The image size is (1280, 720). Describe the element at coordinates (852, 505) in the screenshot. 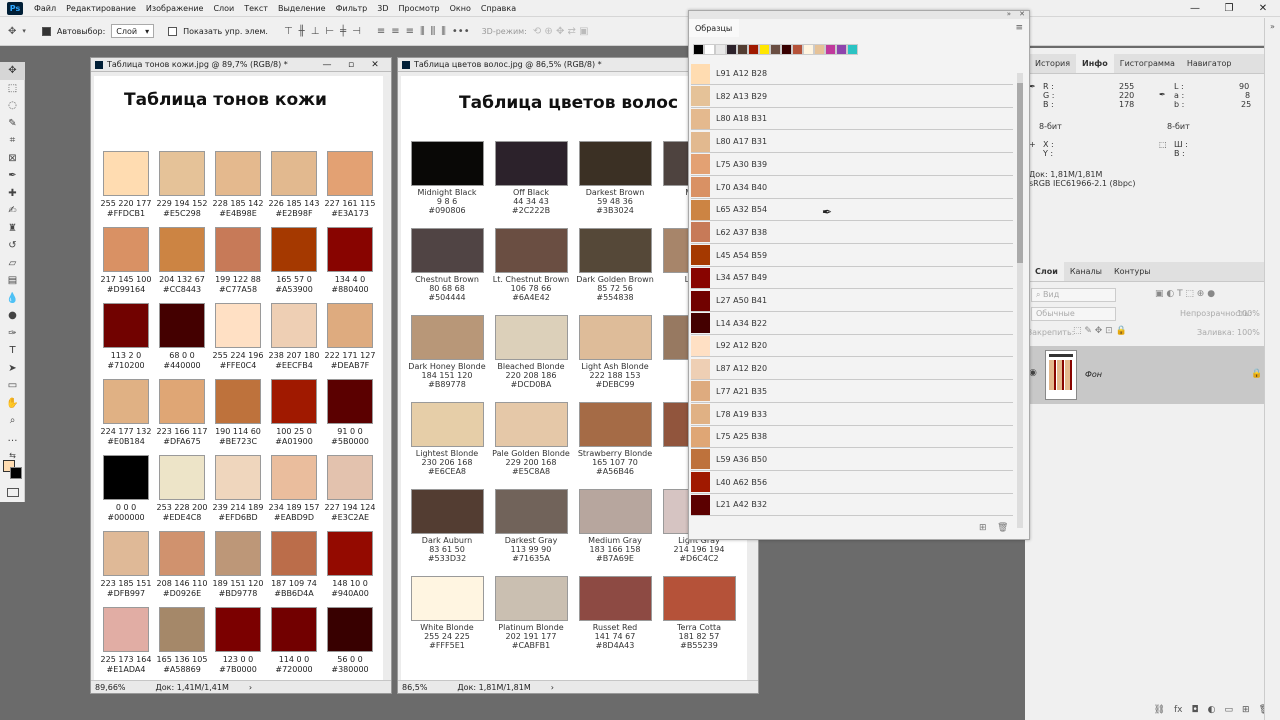

I see `swatch-row: L21 A42 B32` at that location.